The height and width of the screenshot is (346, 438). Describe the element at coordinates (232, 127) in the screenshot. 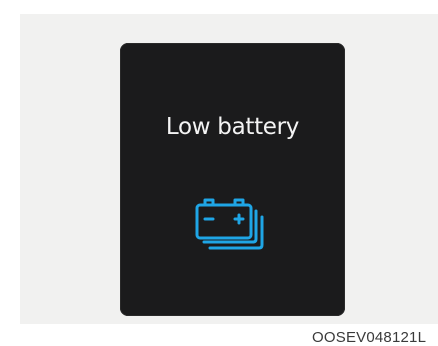

I see `warning-message: Low battery` at that location.